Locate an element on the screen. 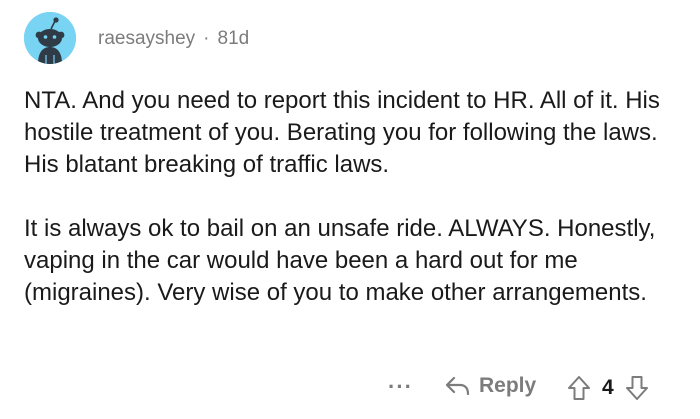  reply-button: Reply is located at coordinates (490, 386).